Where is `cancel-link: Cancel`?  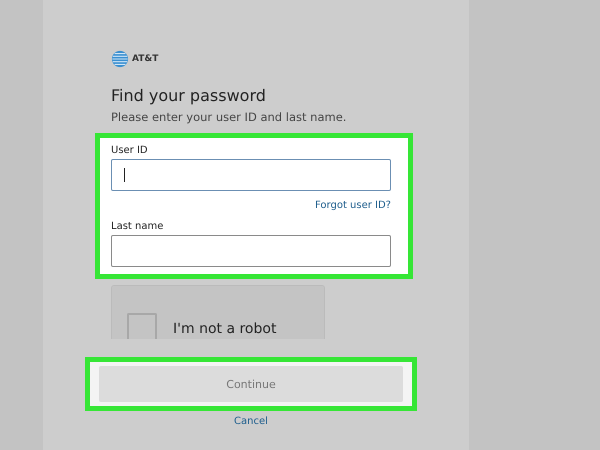
cancel-link: Cancel is located at coordinates (251, 421).